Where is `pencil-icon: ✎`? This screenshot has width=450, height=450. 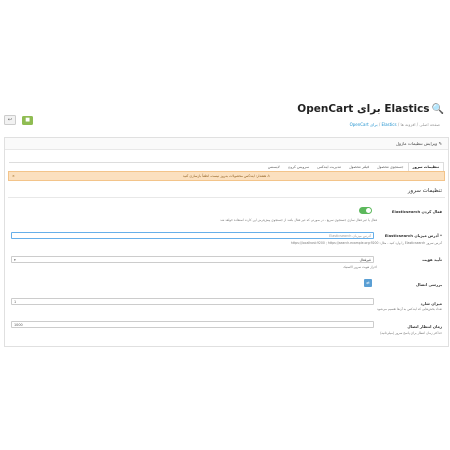 pencil-icon: ✎ is located at coordinates (440, 143).